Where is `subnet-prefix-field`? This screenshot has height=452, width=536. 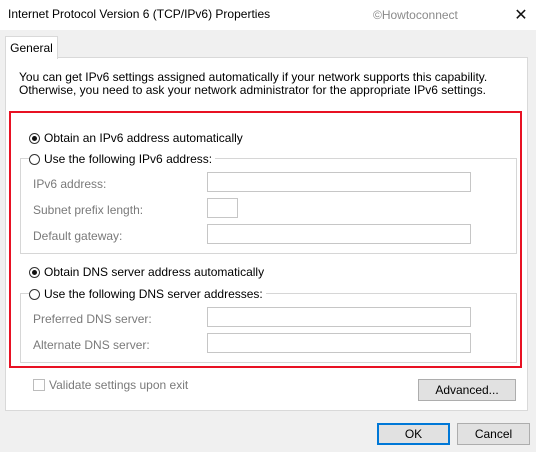 subnet-prefix-field is located at coordinates (222, 208).